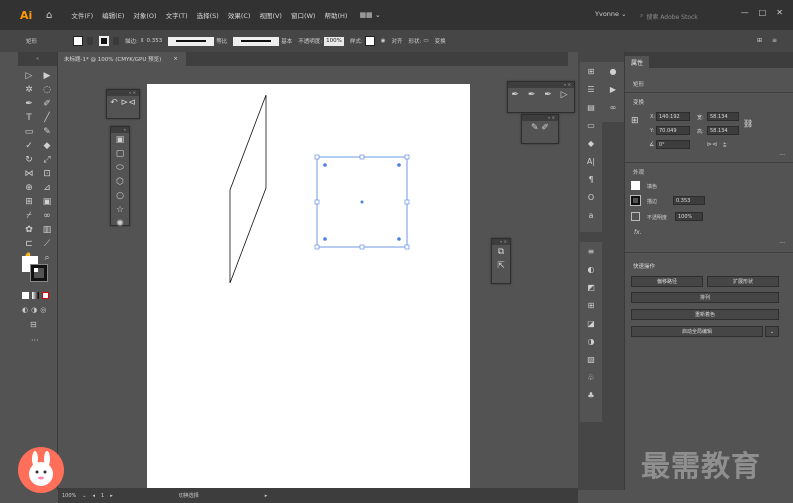 Image resolution: width=793 pixels, height=503 pixels. I want to click on stroke-profile-control: 等比, so click(197, 41).